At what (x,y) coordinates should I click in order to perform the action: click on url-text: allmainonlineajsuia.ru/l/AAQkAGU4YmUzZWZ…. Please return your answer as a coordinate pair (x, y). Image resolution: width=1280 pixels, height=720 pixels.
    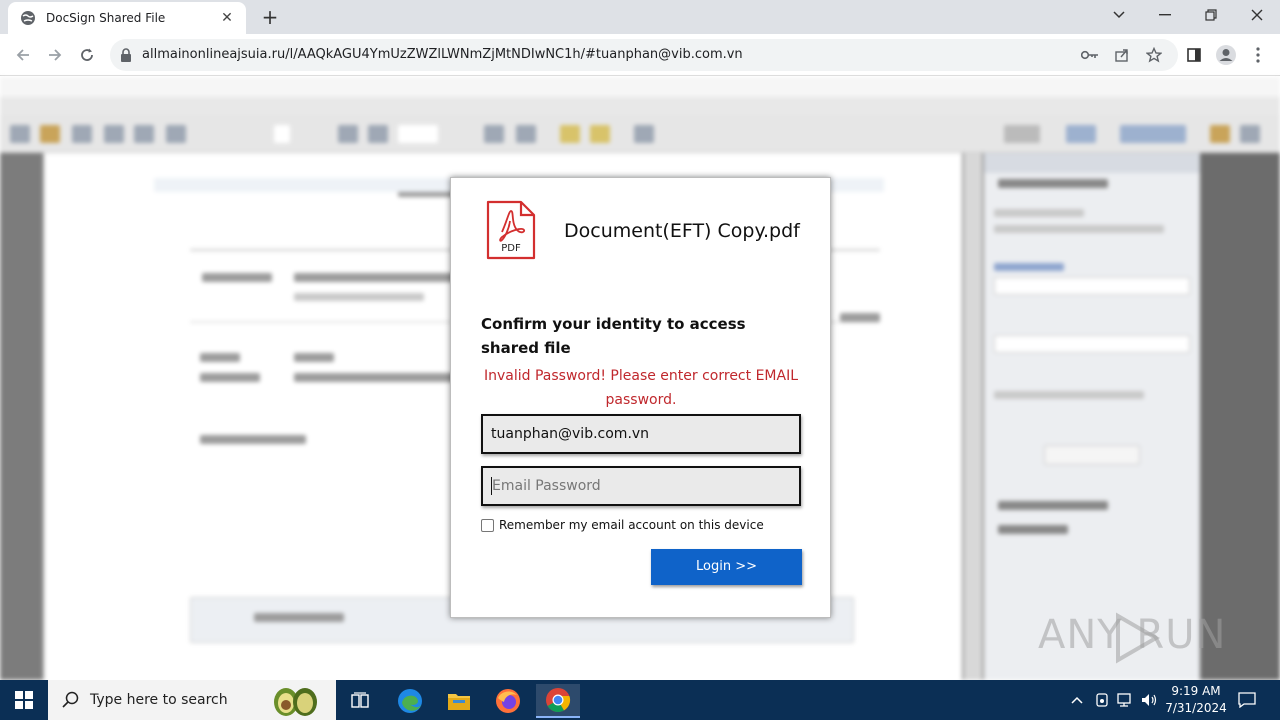
    Looking at the image, I should click on (442, 54).